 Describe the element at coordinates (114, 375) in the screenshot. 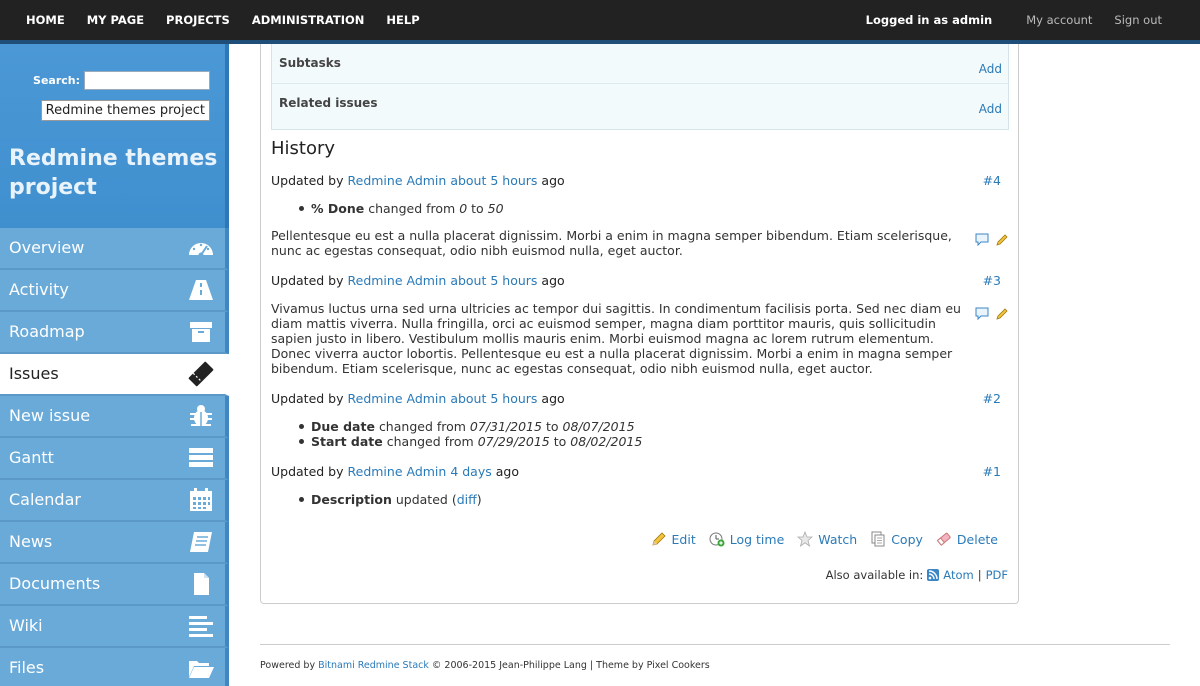

I see `menu-item-issues: Issues` at that location.